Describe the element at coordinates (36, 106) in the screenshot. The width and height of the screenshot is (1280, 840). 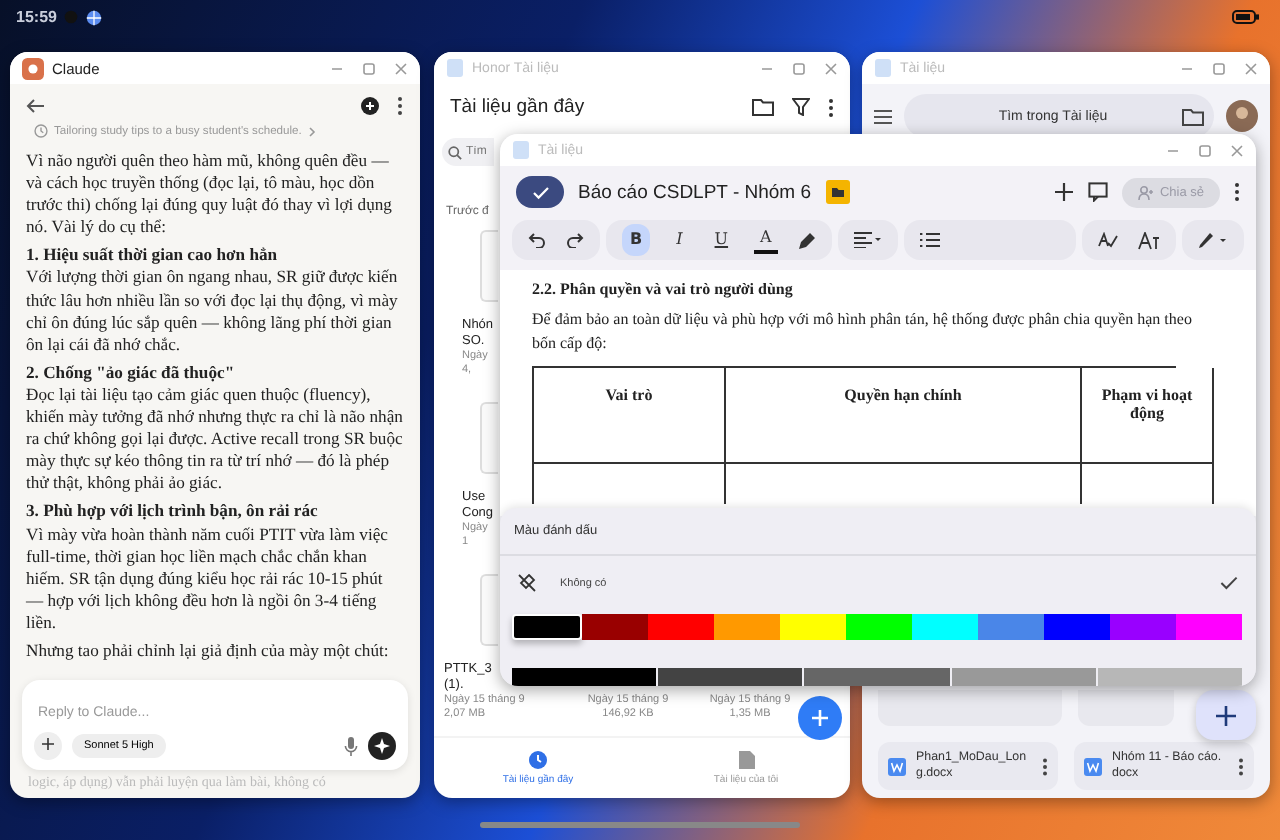
I see `back-arrow-icon` at that location.